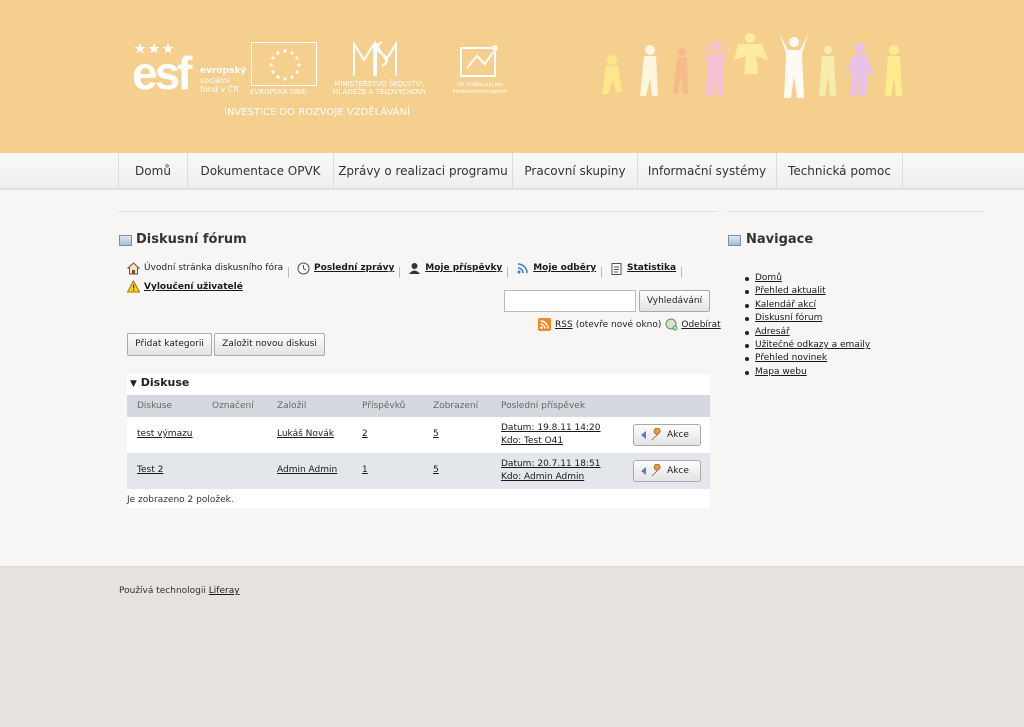  Describe the element at coordinates (807, 372) in the screenshot. I see `sidebar-item: Mapa webu` at that location.